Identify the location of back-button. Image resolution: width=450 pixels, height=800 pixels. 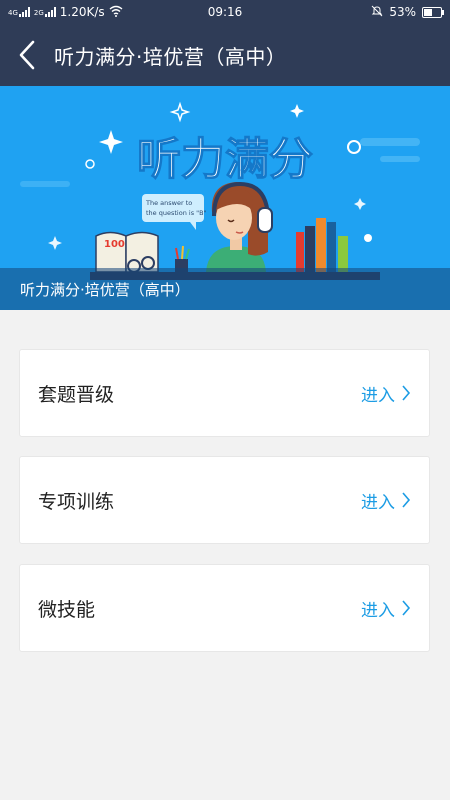
(27, 55).